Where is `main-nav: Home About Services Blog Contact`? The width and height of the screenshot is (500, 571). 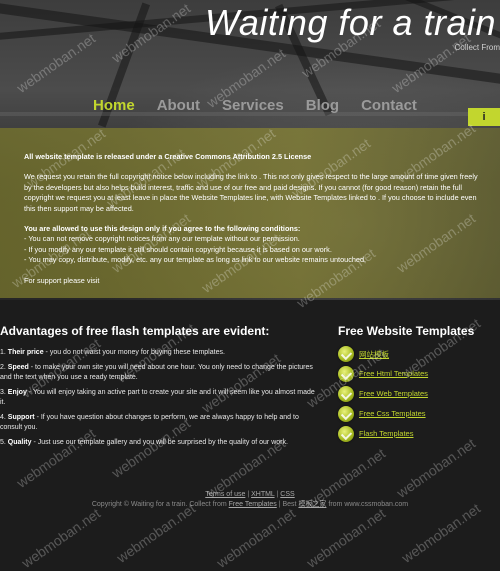 main-nav: Home About Services Blog Contact is located at coordinates (266, 105).